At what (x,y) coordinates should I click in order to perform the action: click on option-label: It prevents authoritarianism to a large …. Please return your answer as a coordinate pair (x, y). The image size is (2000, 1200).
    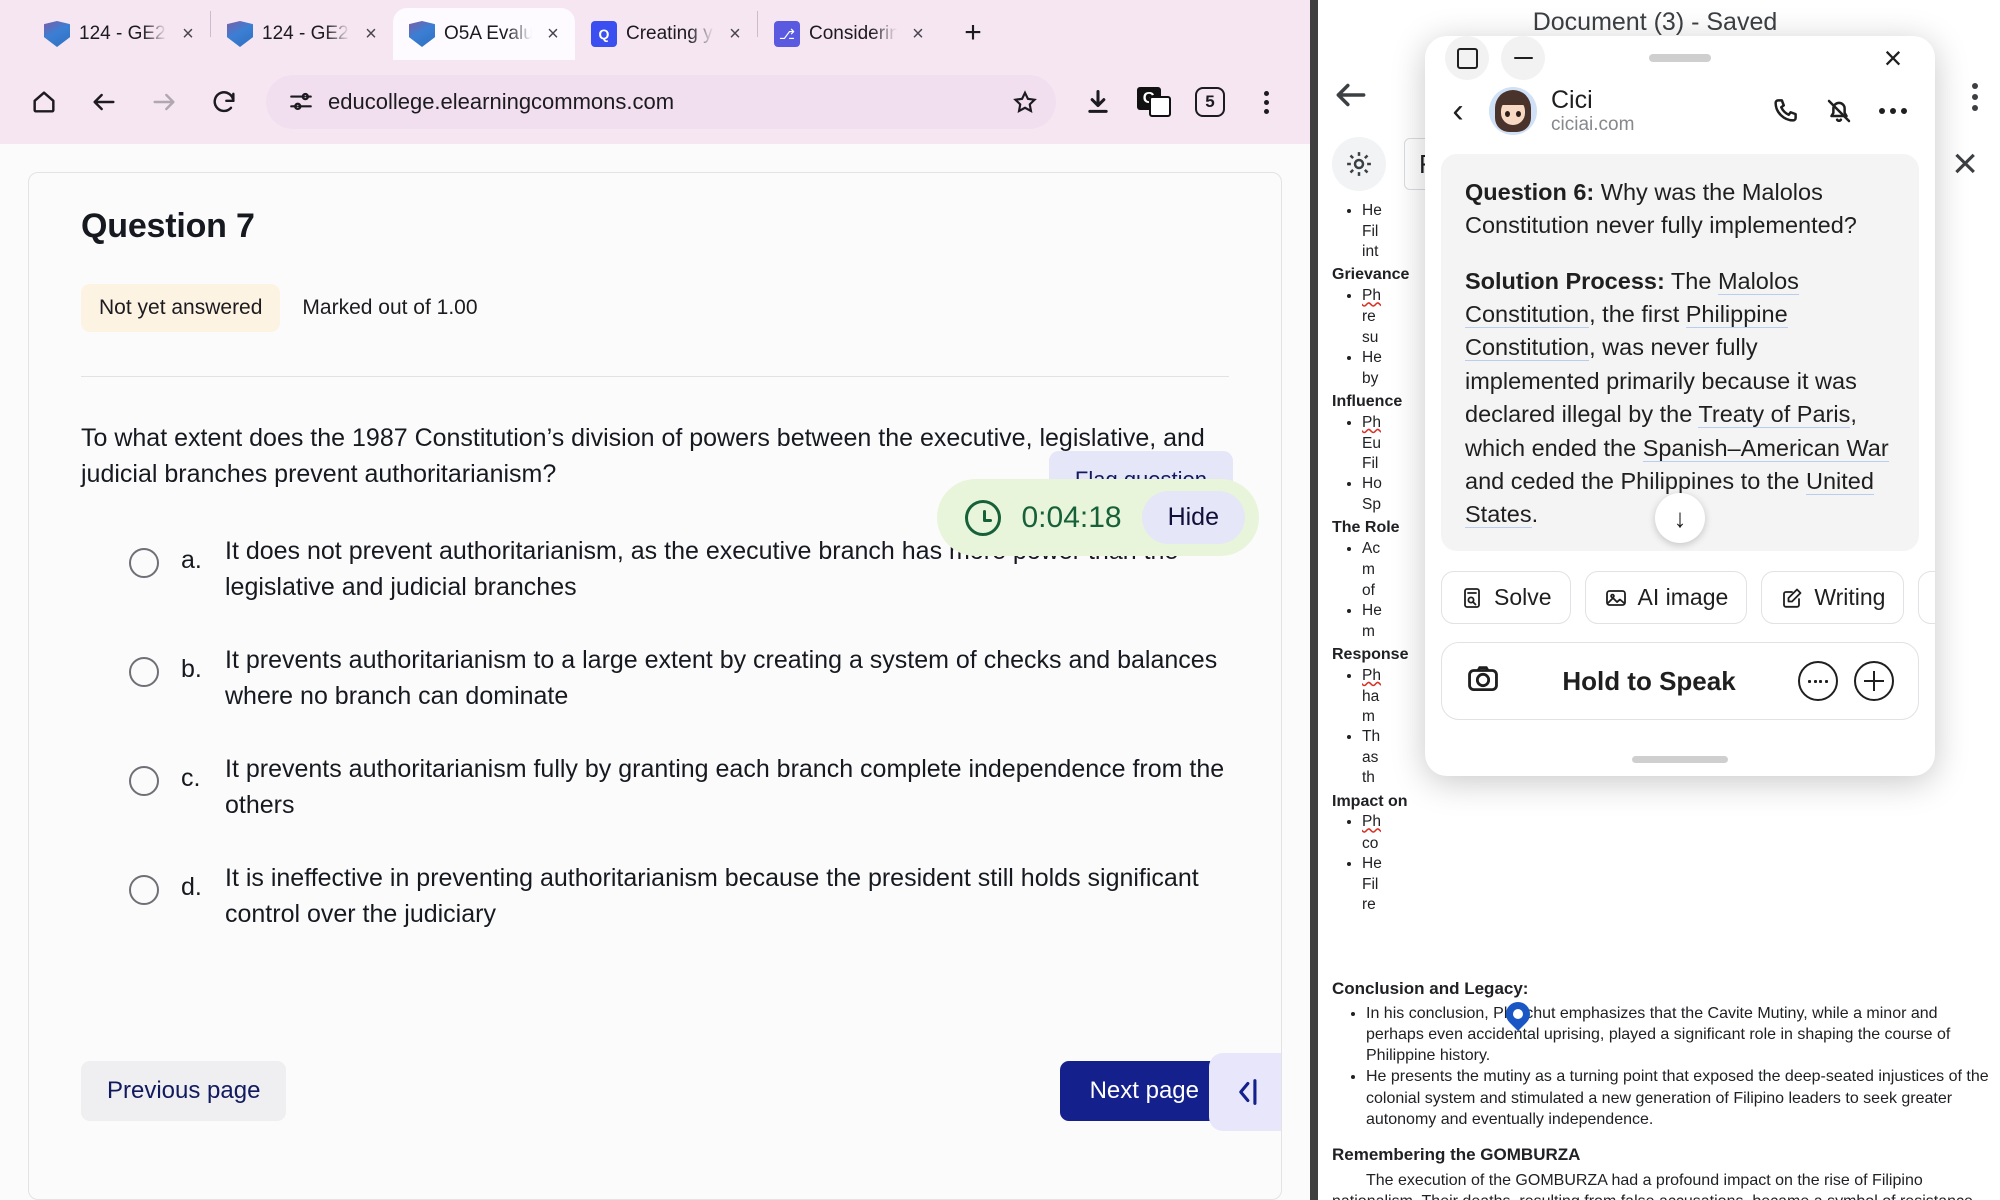
    Looking at the image, I should click on (721, 678).